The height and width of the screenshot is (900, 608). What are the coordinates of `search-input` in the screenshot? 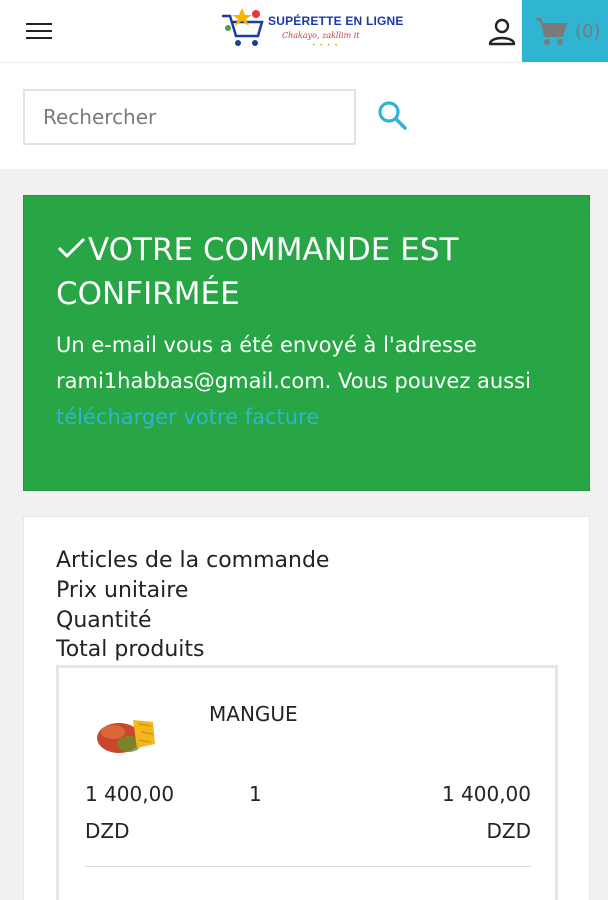 It's located at (189, 117).